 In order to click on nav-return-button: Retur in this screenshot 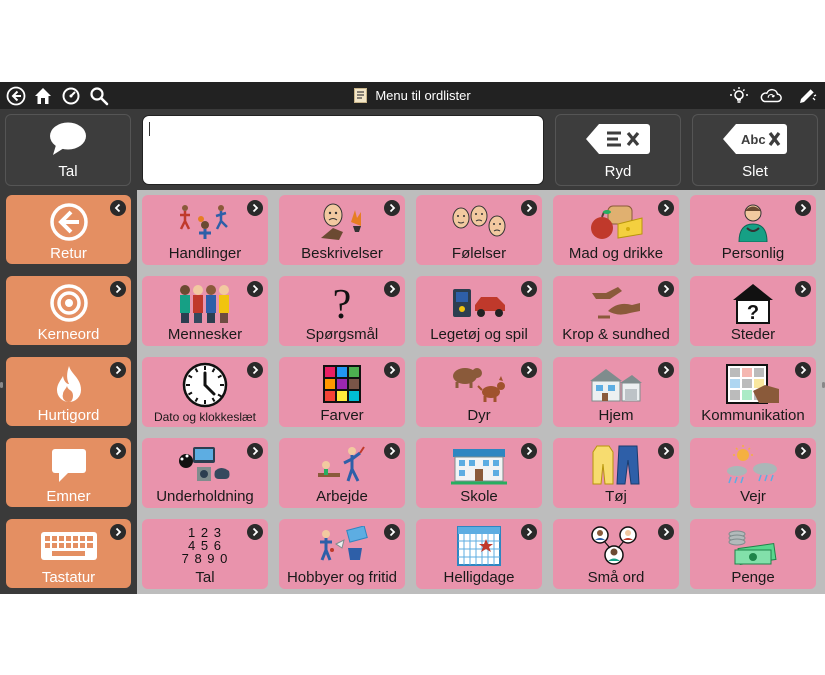, I will do `click(68, 229)`.